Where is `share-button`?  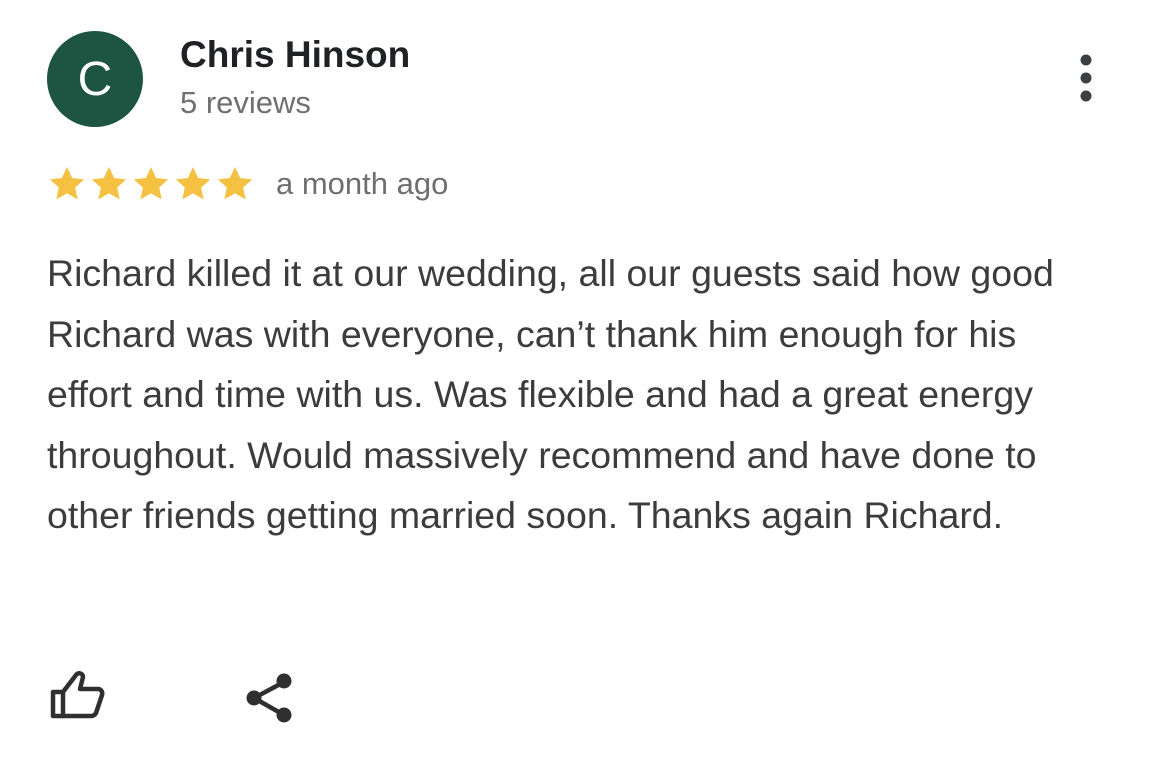 share-button is located at coordinates (270, 698).